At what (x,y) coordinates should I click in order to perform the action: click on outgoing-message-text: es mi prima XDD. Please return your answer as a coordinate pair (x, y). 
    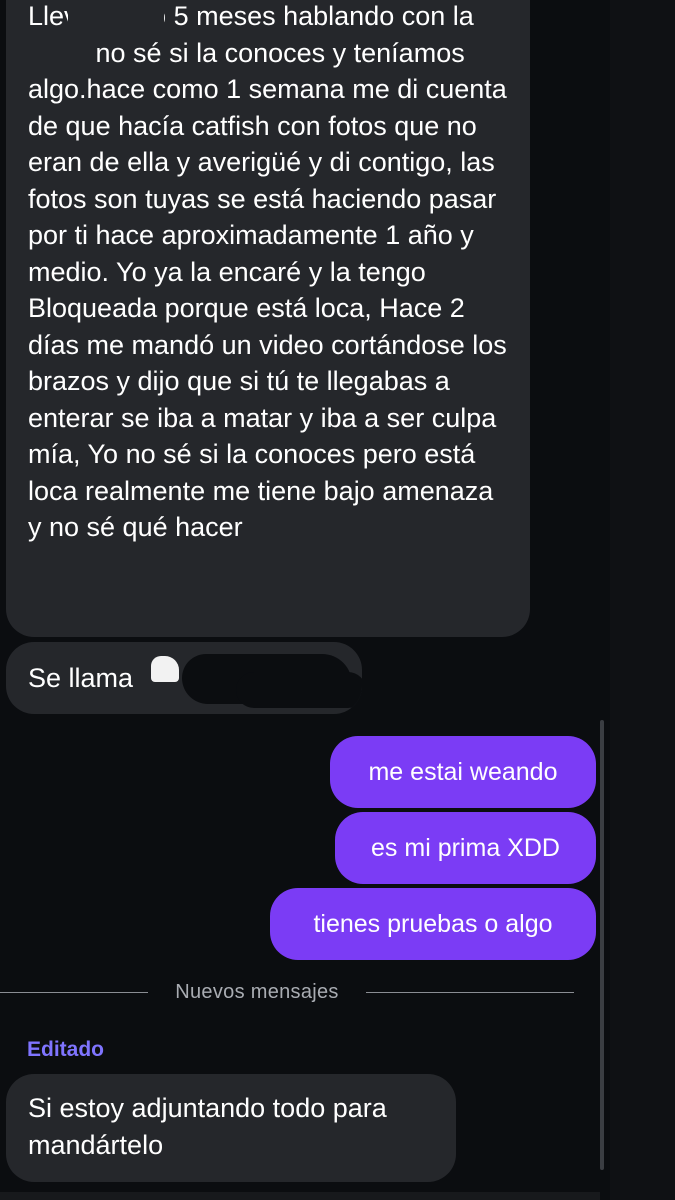
    Looking at the image, I should click on (465, 848).